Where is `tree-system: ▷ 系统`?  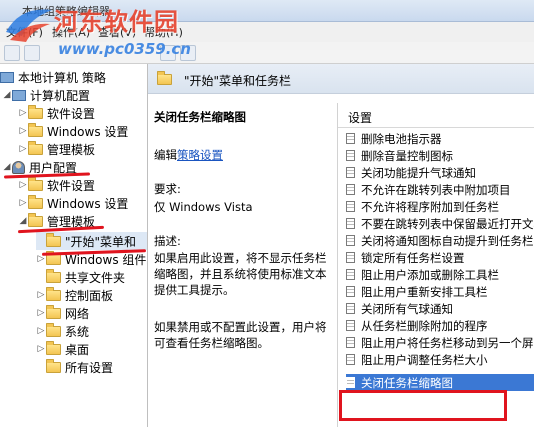 tree-system: ▷ 系统 is located at coordinates (62, 331).